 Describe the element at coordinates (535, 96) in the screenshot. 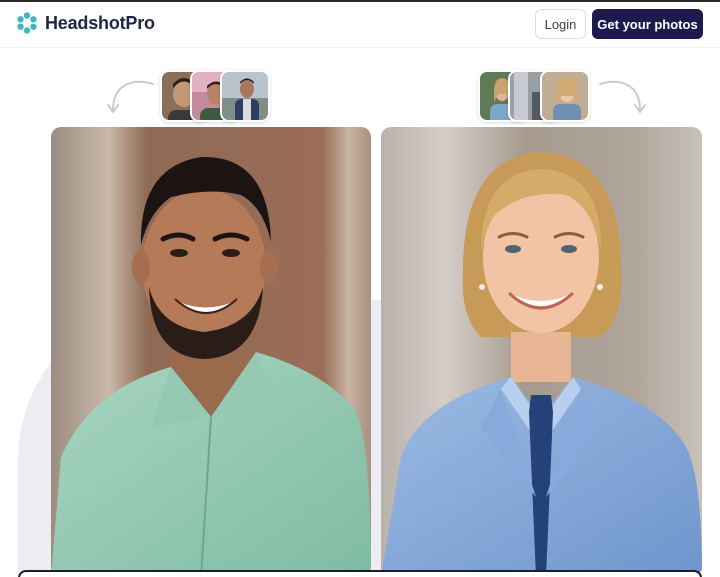

I see `input-selfies-woman` at that location.